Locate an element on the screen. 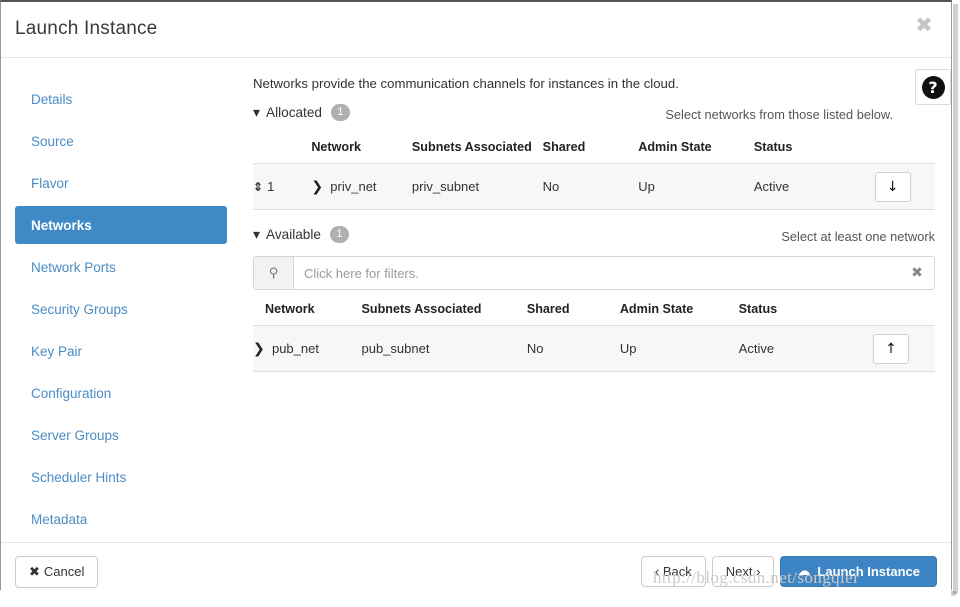  table-row: ⇕ 1 ❯ priv_net priv_subnet No Up Active ↓ is located at coordinates (594, 186).